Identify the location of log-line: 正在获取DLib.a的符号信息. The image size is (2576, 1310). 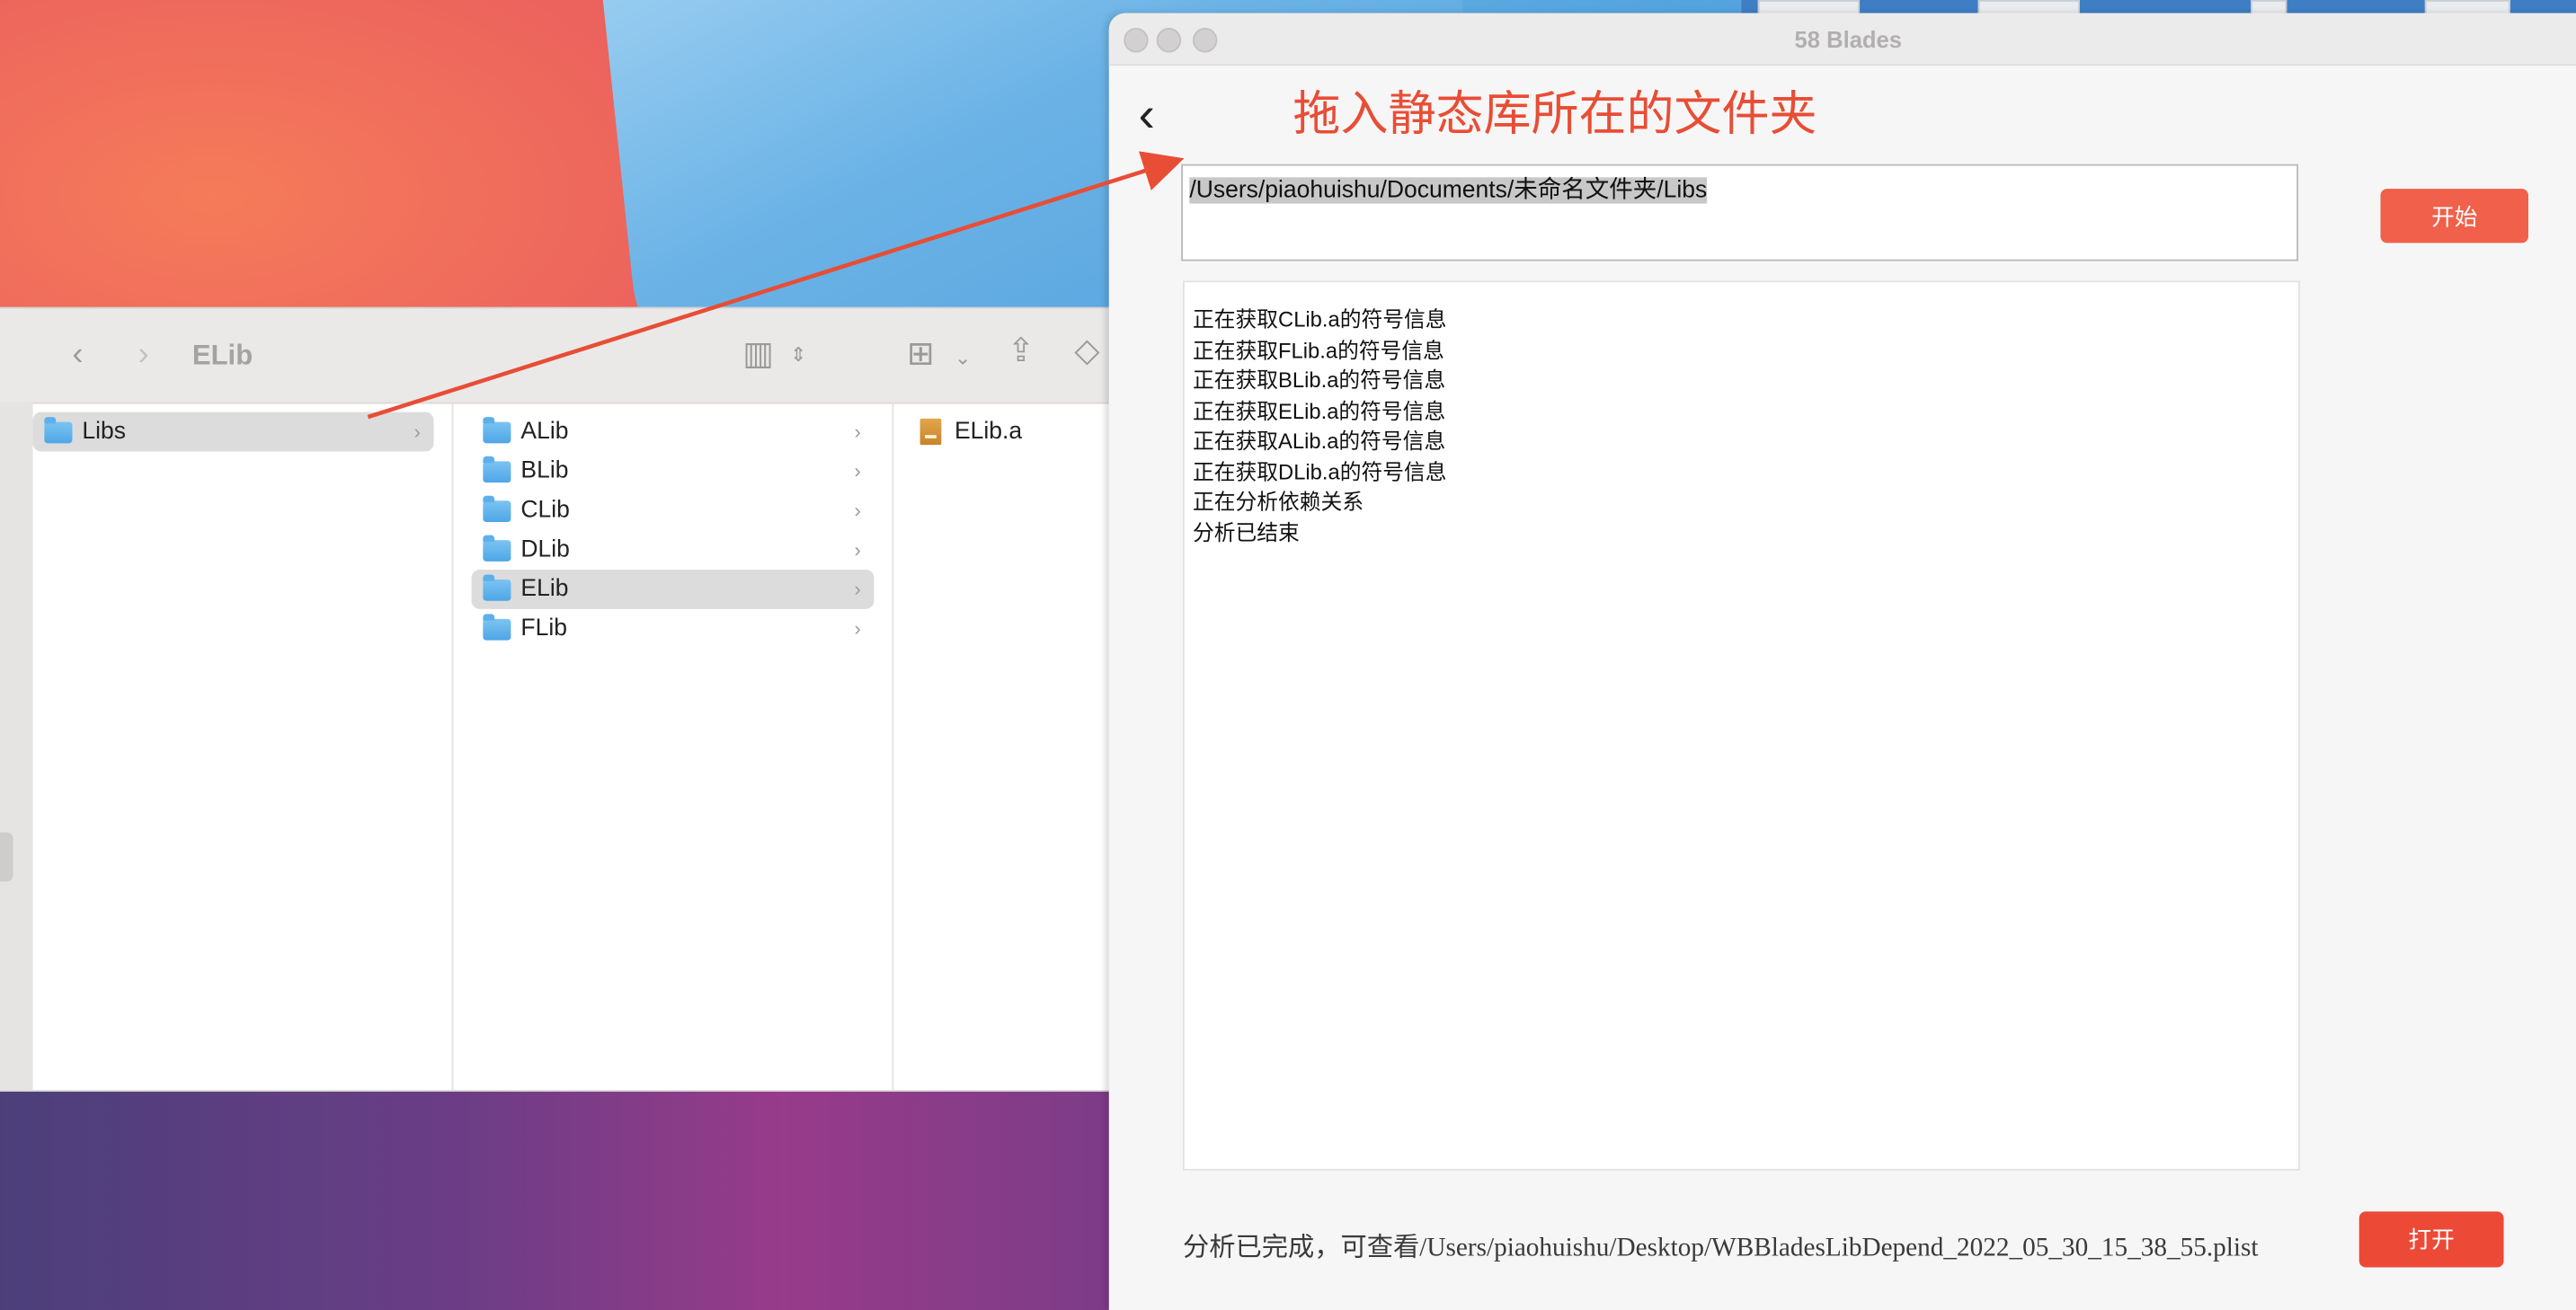
(1319, 471).